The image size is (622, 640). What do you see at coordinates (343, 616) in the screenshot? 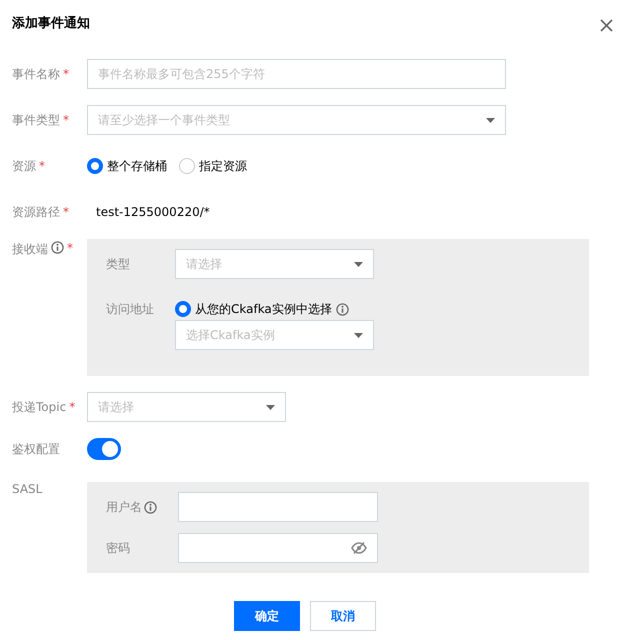
I see `cancel-button: 取消` at bounding box center [343, 616].